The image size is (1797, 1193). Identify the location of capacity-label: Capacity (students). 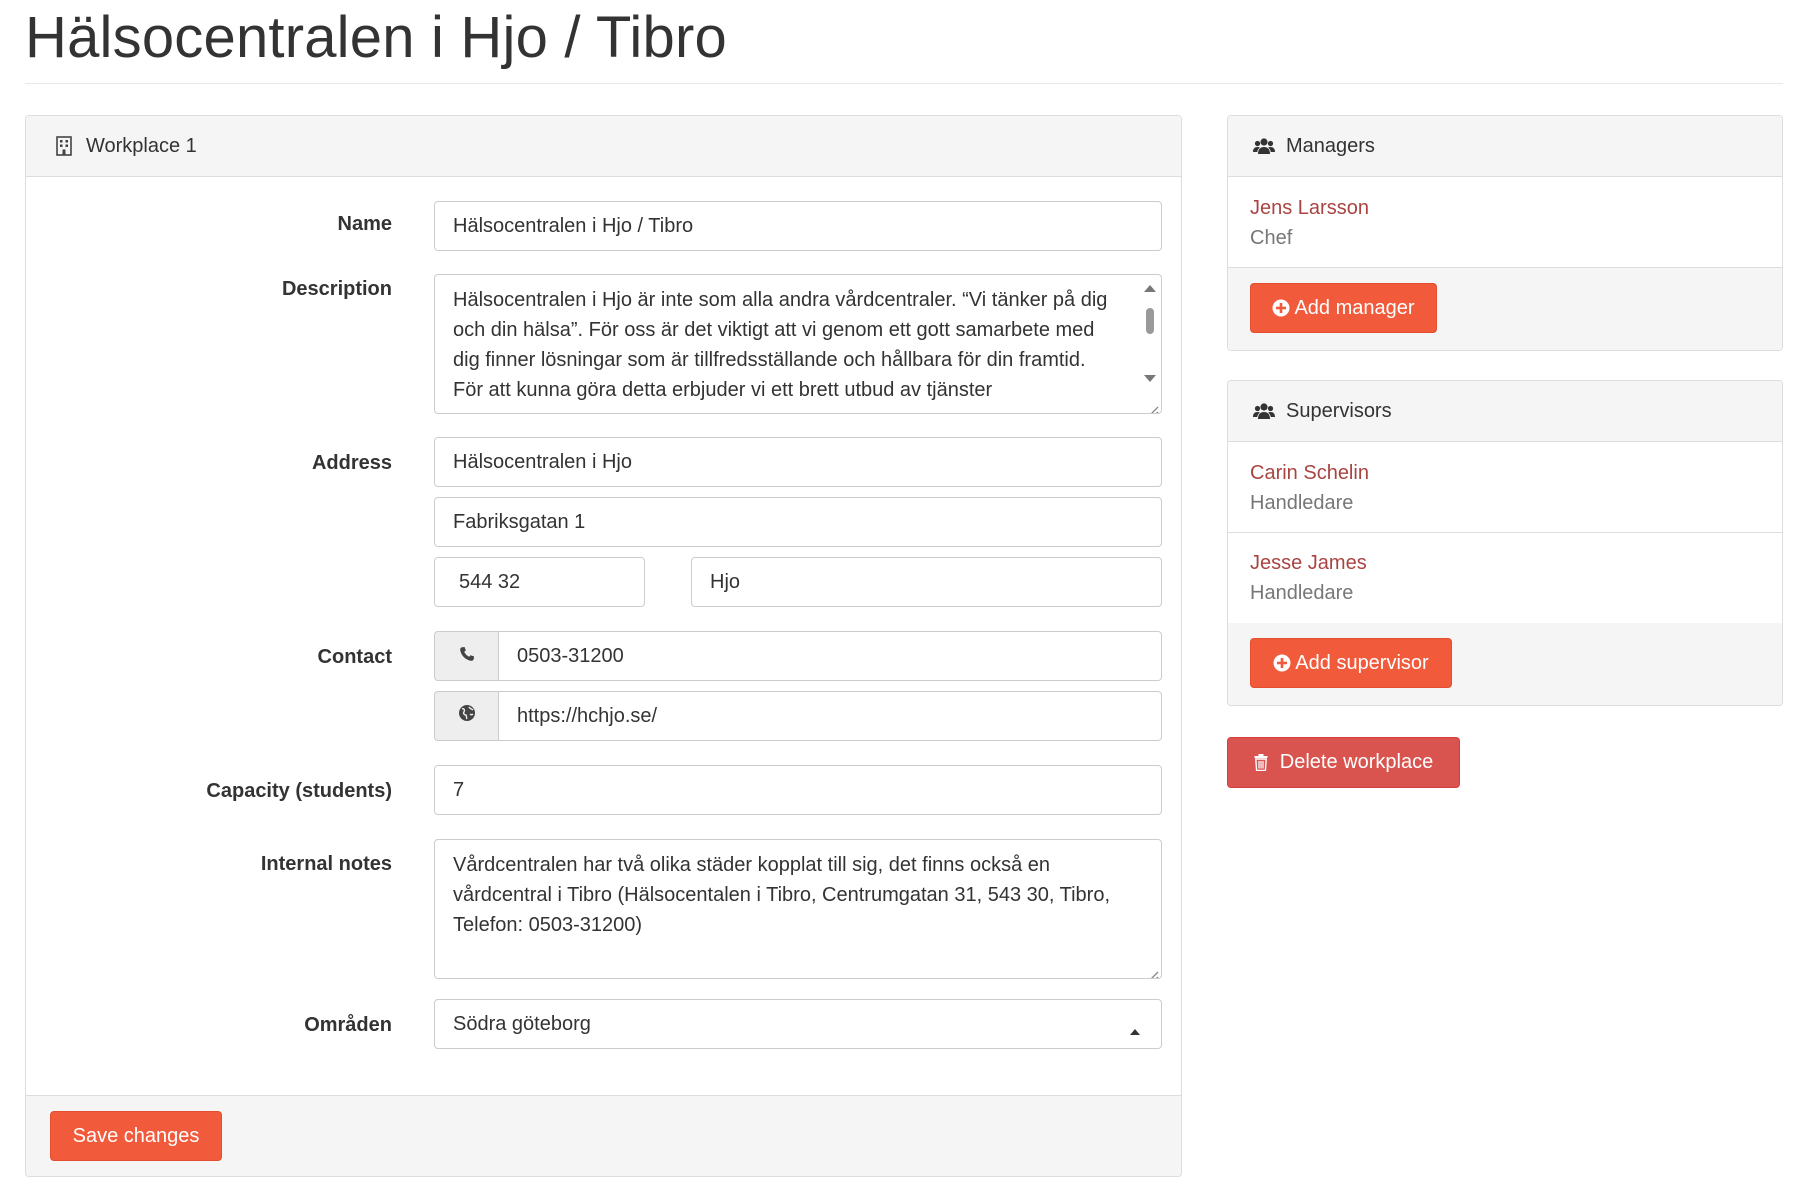
(299, 791).